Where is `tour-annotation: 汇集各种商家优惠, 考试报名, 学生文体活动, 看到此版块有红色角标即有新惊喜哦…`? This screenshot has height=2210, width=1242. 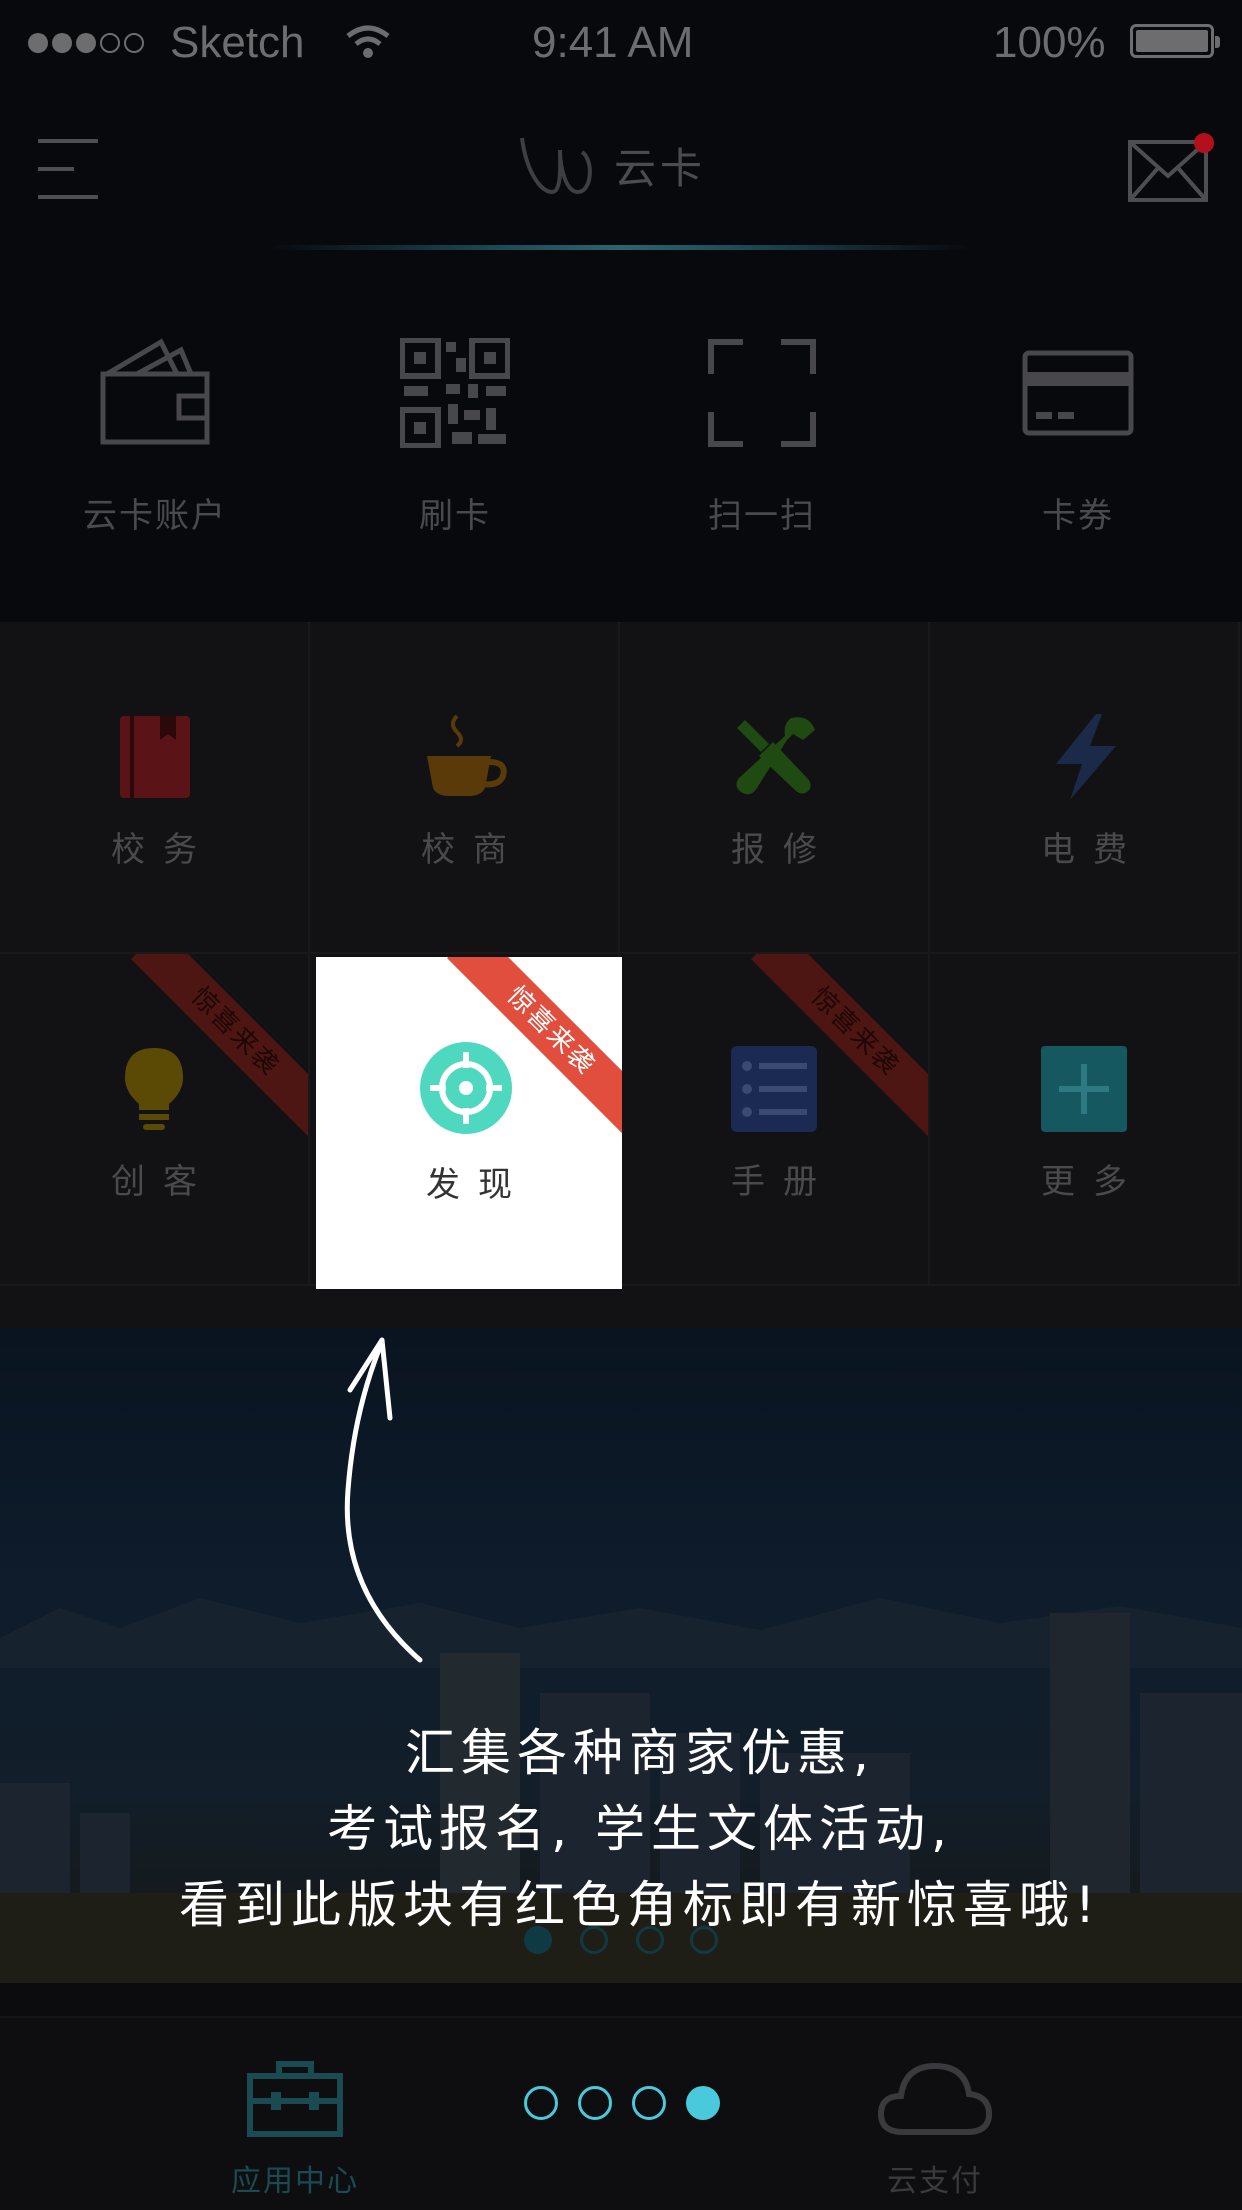 tour-annotation: 汇集各种商家优惠, 考试报名, 学生文体活动, 看到此版块有红色角标即有新惊喜哦… is located at coordinates (640, 1829).